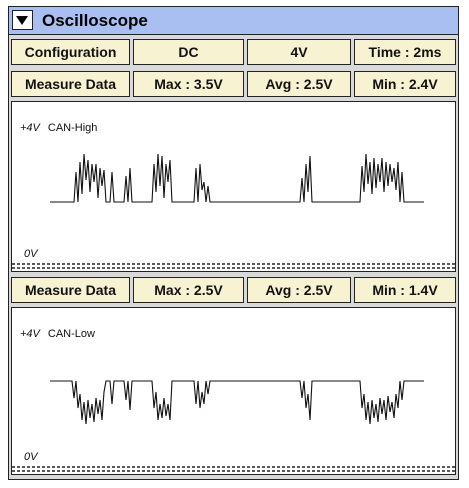 Image resolution: width=469 pixels, height=488 pixels. Describe the element at coordinates (70, 52) in the screenshot. I see `configuration-label: Configuration` at that location.